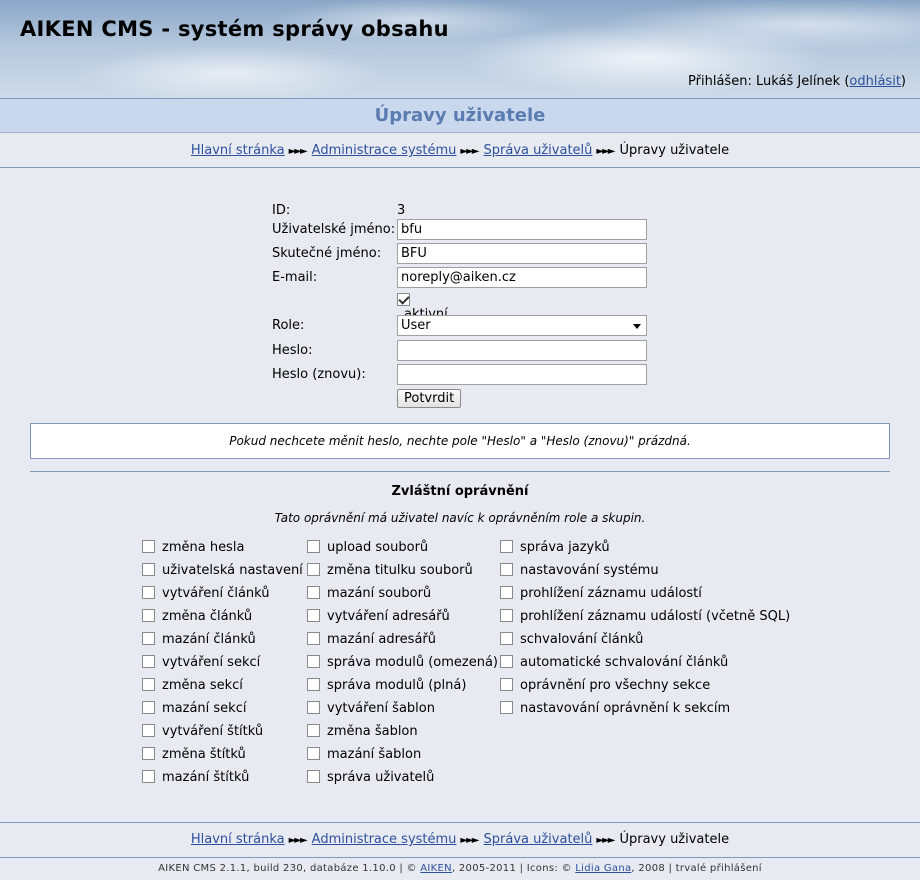 The height and width of the screenshot is (880, 920). I want to click on permission-label: mazání sekcí, so click(204, 708).